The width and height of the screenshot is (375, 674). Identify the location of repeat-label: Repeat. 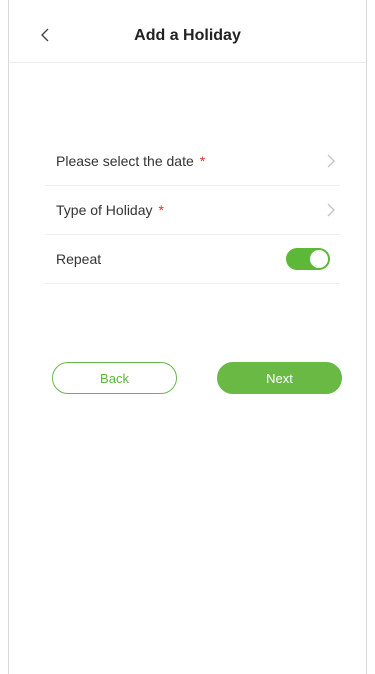
(79, 259).